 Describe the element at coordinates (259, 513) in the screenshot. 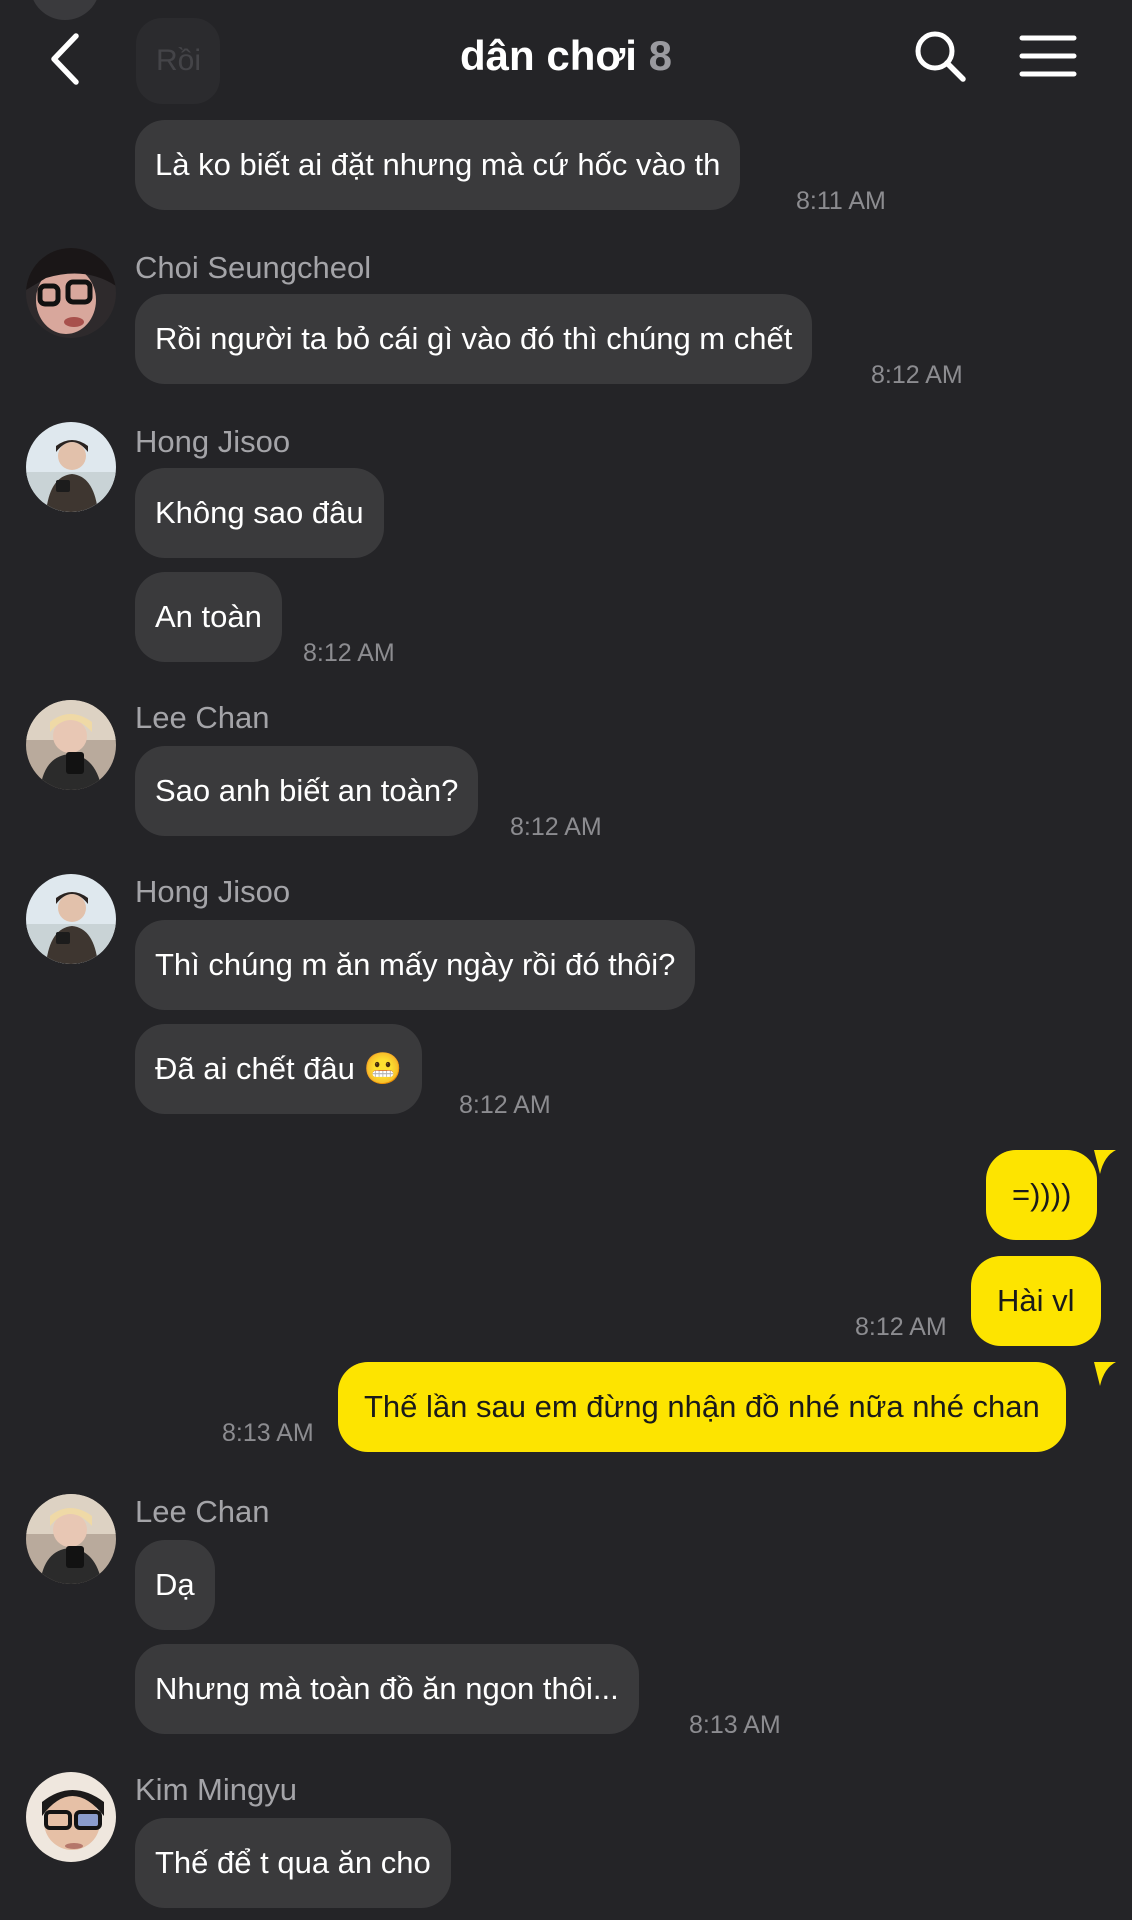

I see `message-bubble: Không sao đâu` at that location.